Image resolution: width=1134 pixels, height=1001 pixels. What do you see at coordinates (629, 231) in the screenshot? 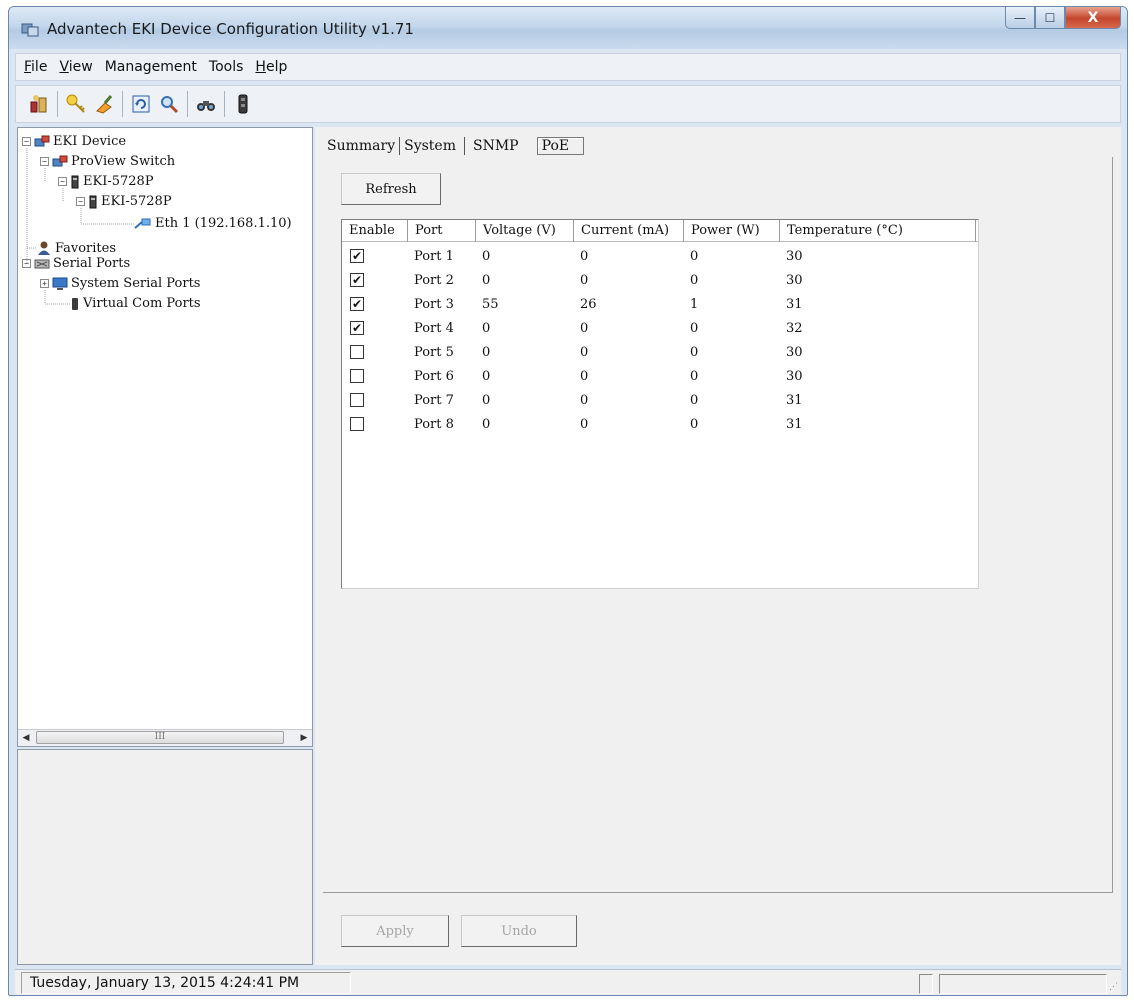
I see `column-header-current: Current (mA)` at bounding box center [629, 231].